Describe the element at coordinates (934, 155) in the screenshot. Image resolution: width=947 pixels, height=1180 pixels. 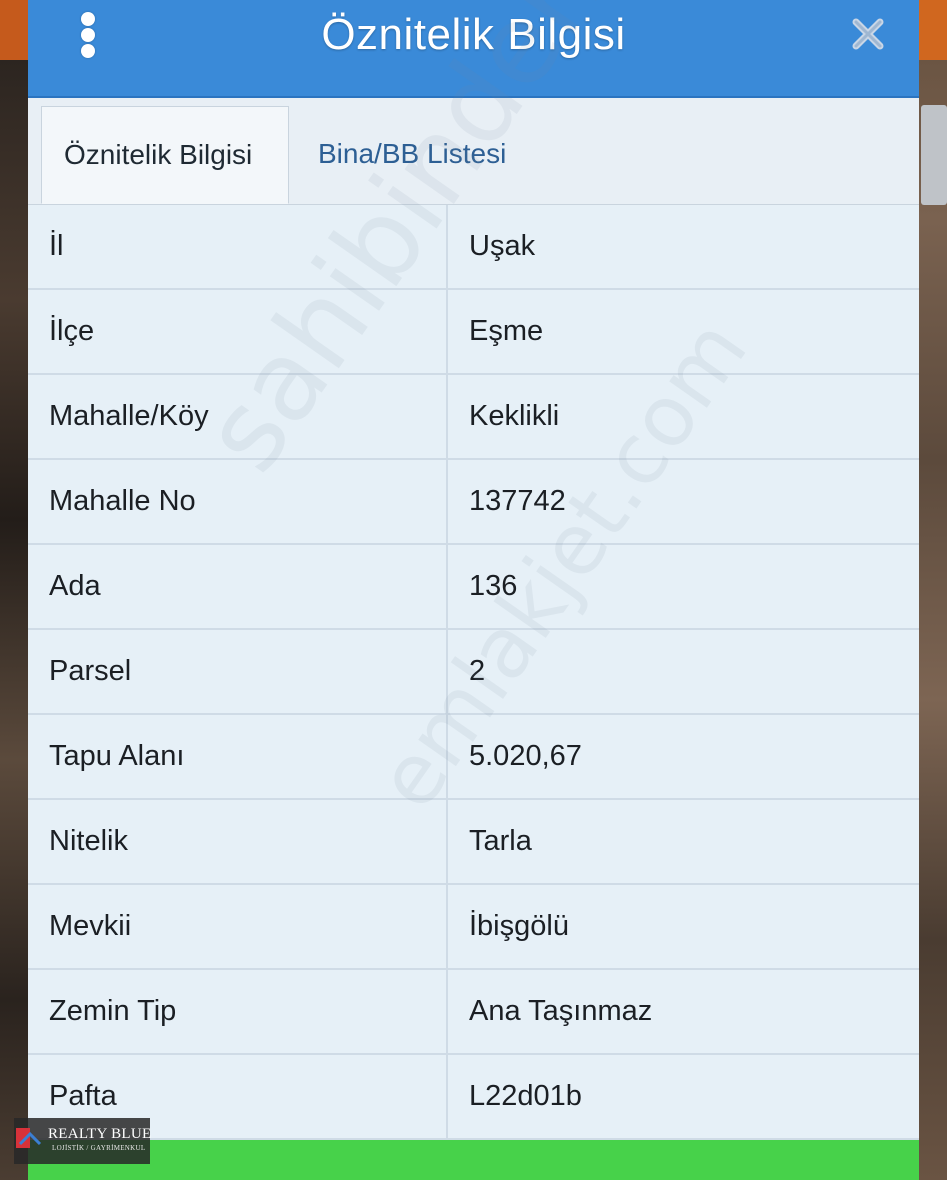
I see `scrollbar-thumb` at that location.